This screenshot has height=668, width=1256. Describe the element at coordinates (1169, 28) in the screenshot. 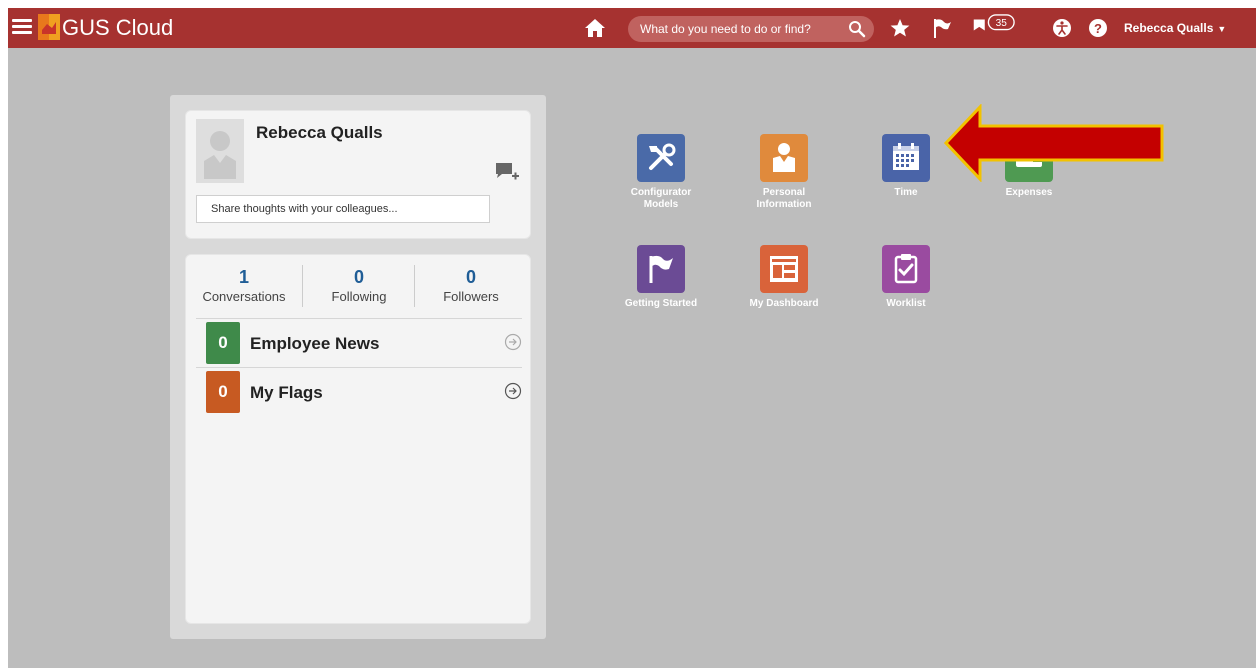

I see `user-name: Rebecca Qualls` at that location.